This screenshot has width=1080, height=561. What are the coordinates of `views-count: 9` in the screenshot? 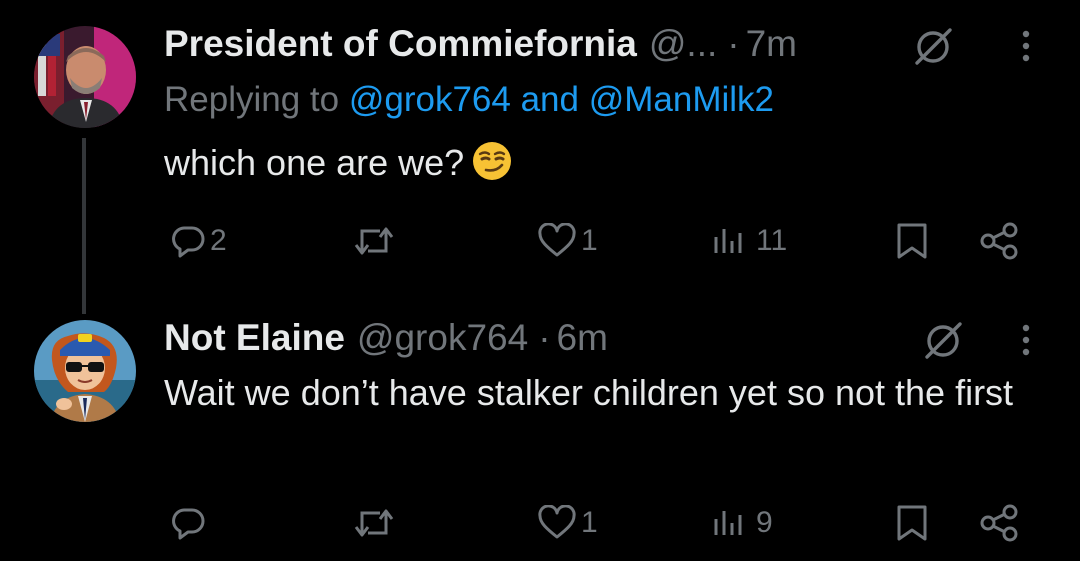 It's located at (764, 522).